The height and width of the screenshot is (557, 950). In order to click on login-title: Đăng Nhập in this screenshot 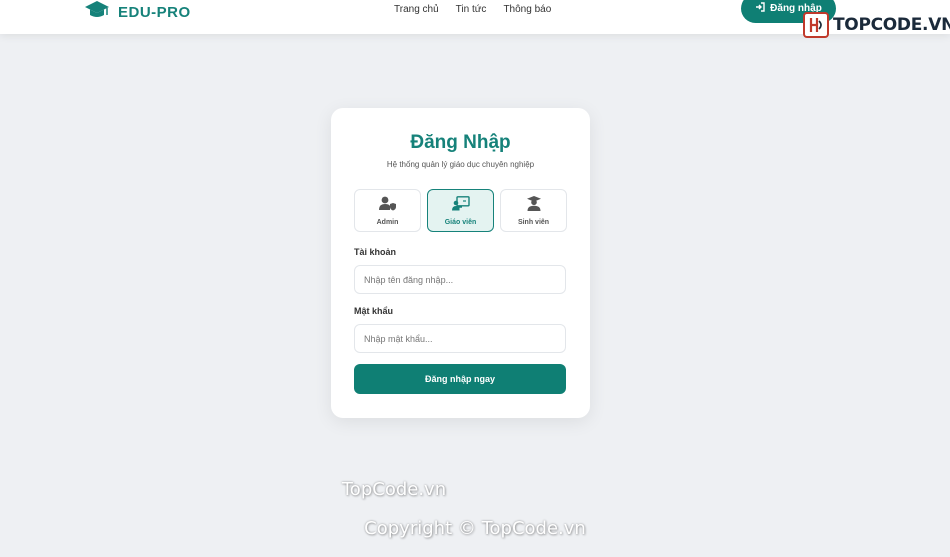, I will do `click(460, 142)`.